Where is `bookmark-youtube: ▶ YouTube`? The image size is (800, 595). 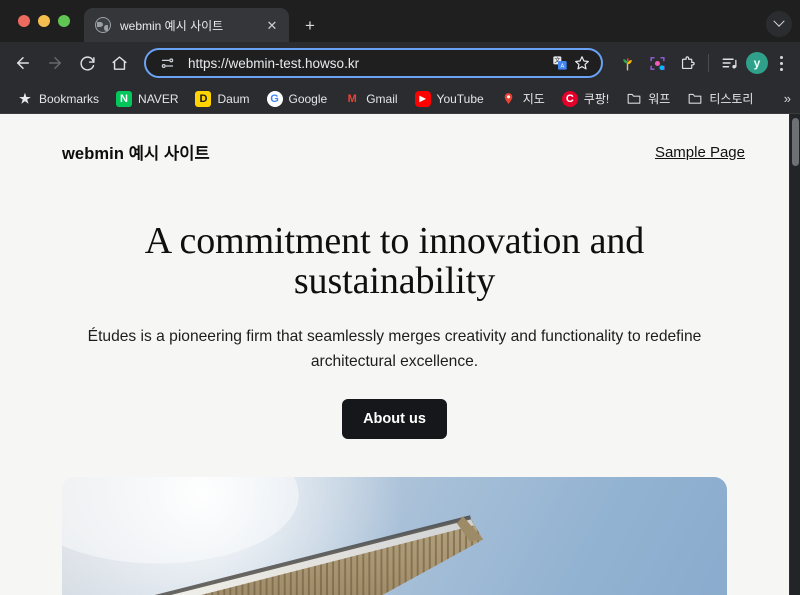 bookmark-youtube: ▶ YouTube is located at coordinates (449, 99).